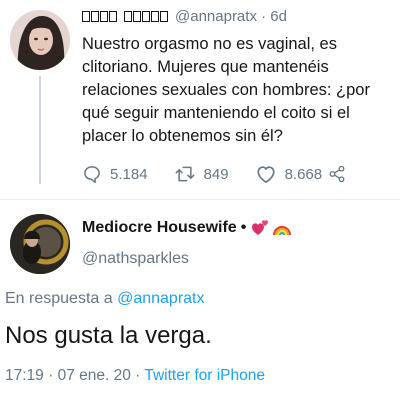 The height and width of the screenshot is (400, 400). Describe the element at coordinates (100, 16) in the screenshot. I see `author-name-unrendered-glyphs` at that location.